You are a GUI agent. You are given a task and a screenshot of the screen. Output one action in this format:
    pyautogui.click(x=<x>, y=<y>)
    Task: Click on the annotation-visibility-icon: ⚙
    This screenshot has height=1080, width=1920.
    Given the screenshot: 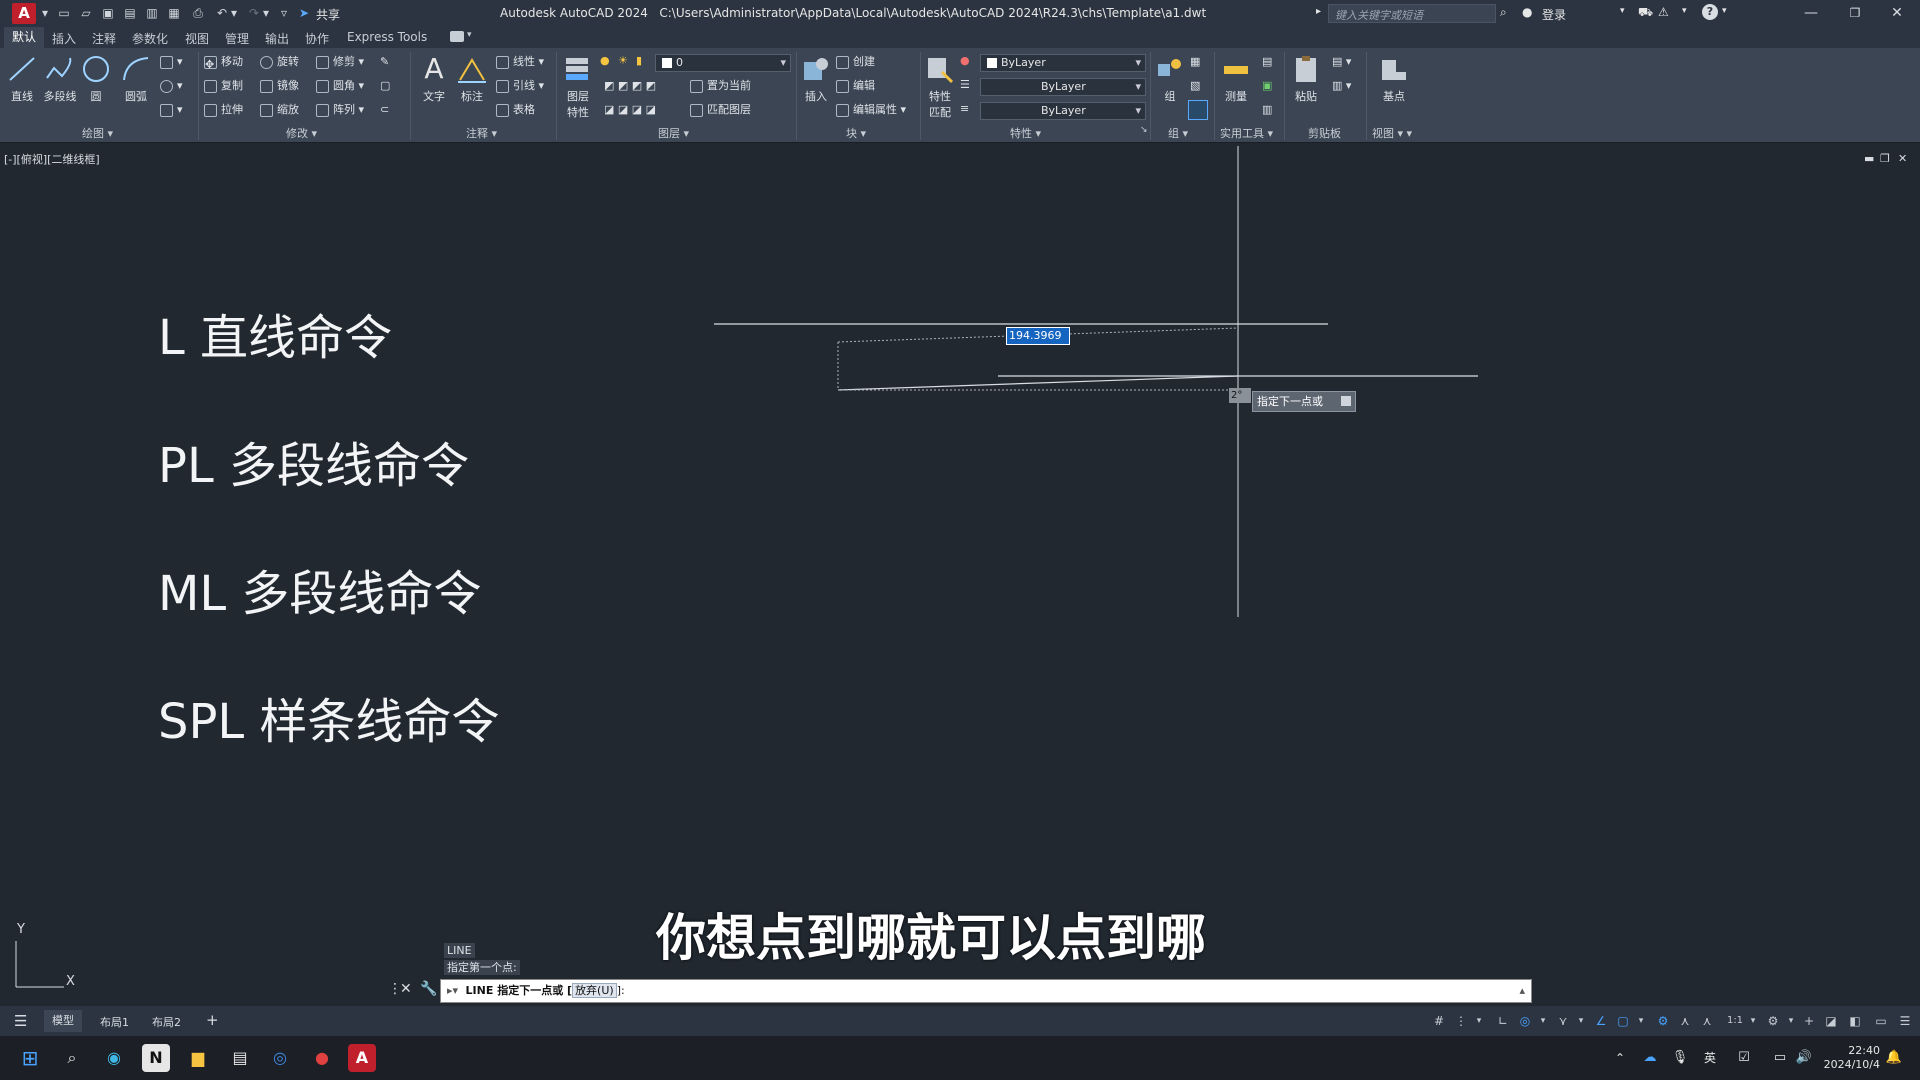 What is the action you would take?
    pyautogui.click(x=1663, y=1021)
    